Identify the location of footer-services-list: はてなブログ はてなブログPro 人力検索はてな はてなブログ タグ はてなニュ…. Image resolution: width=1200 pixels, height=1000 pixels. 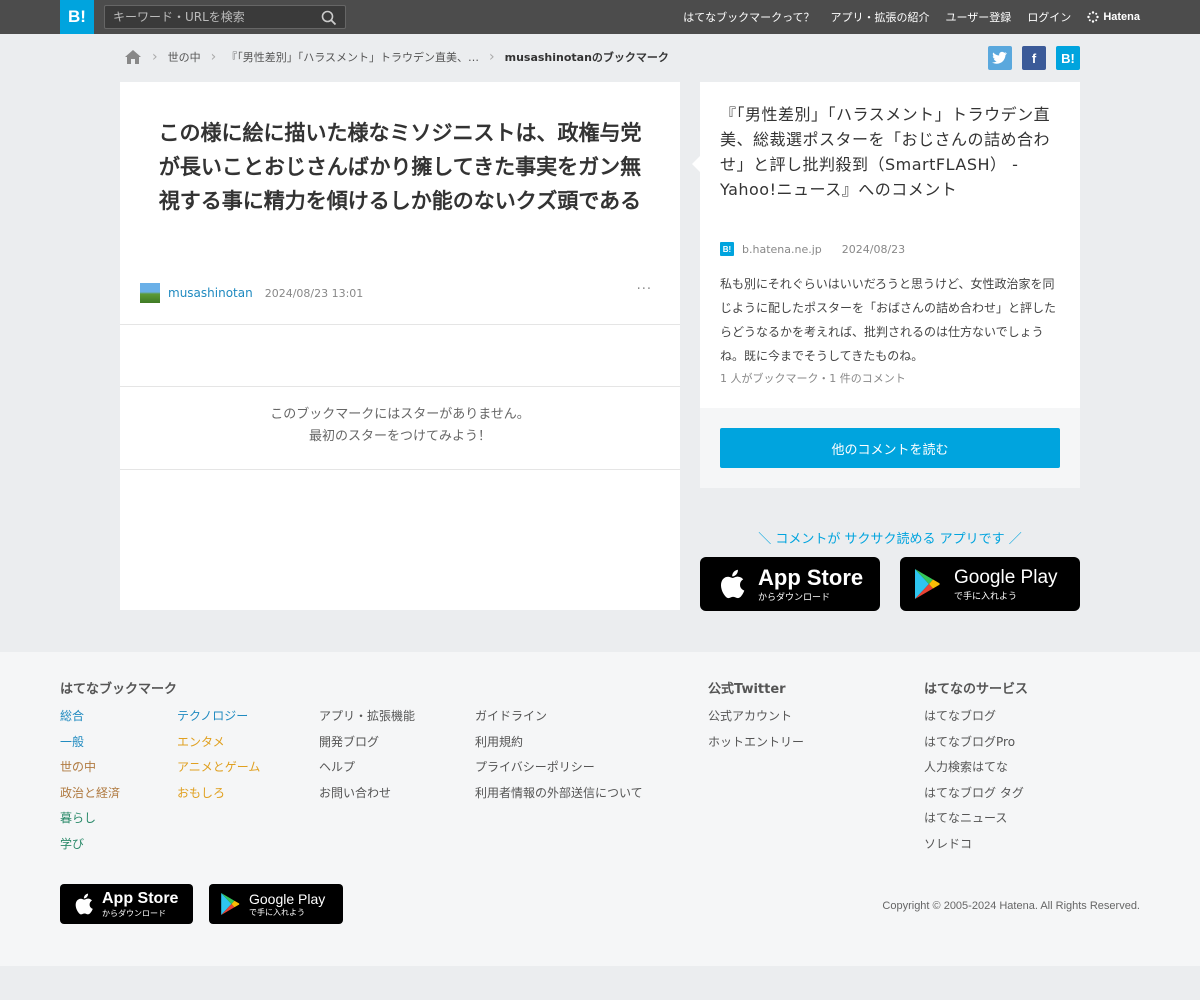
(974, 781).